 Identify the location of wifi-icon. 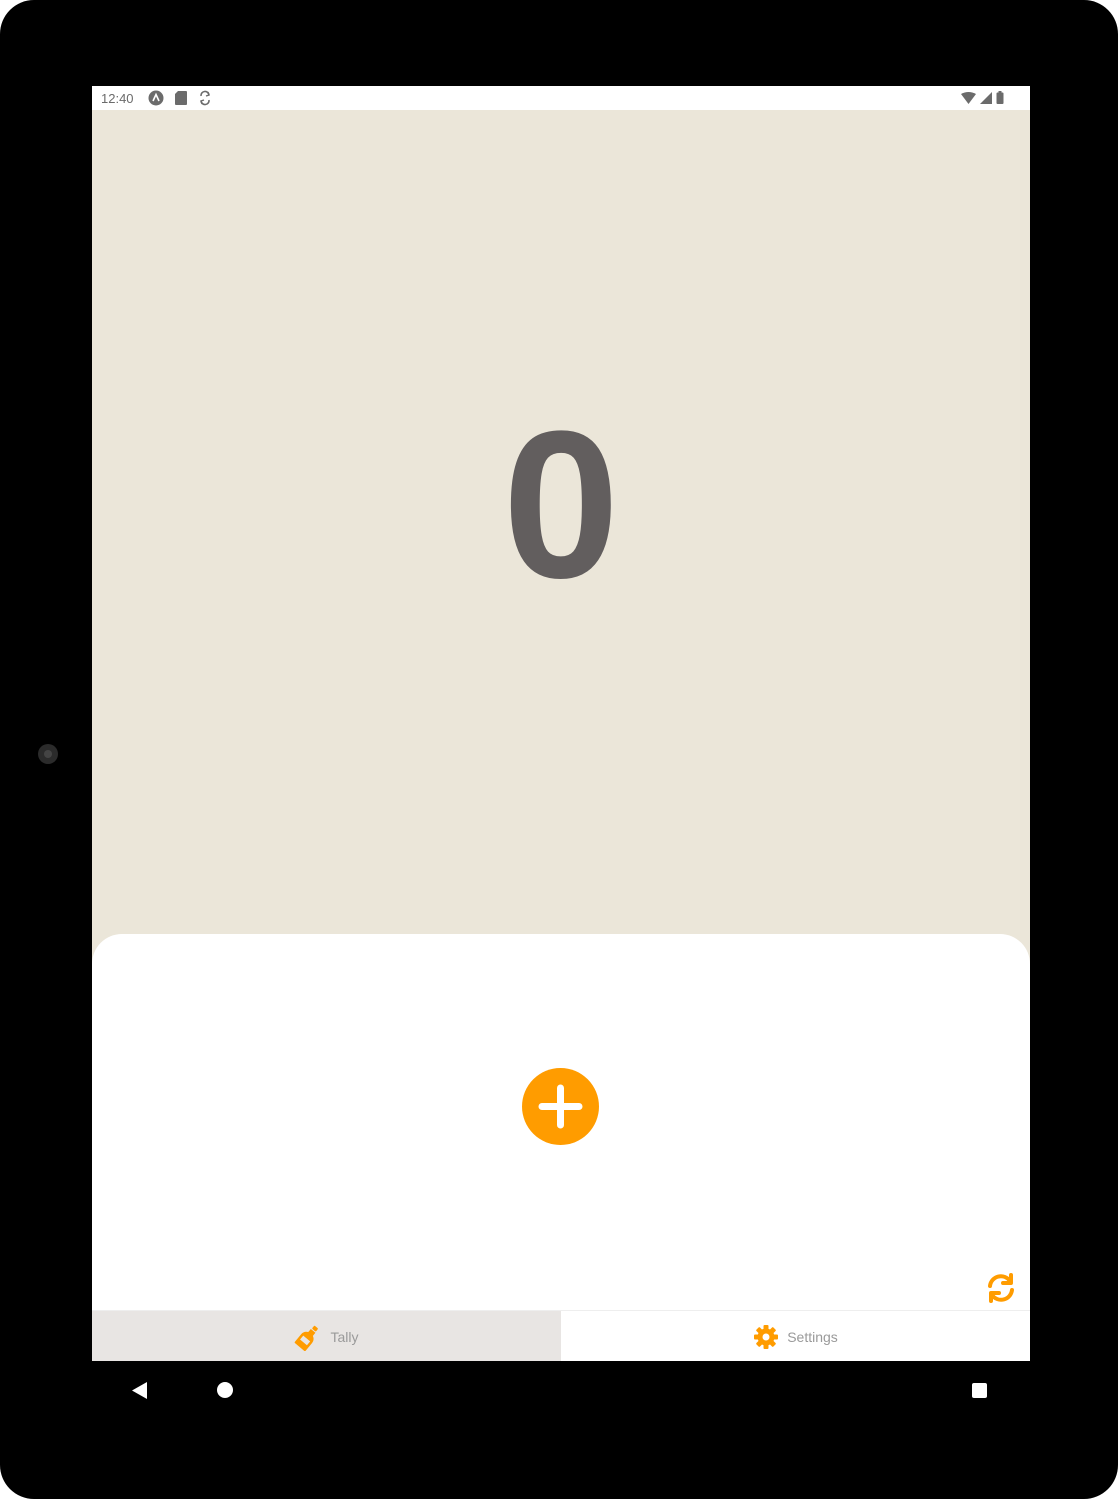
(968, 97).